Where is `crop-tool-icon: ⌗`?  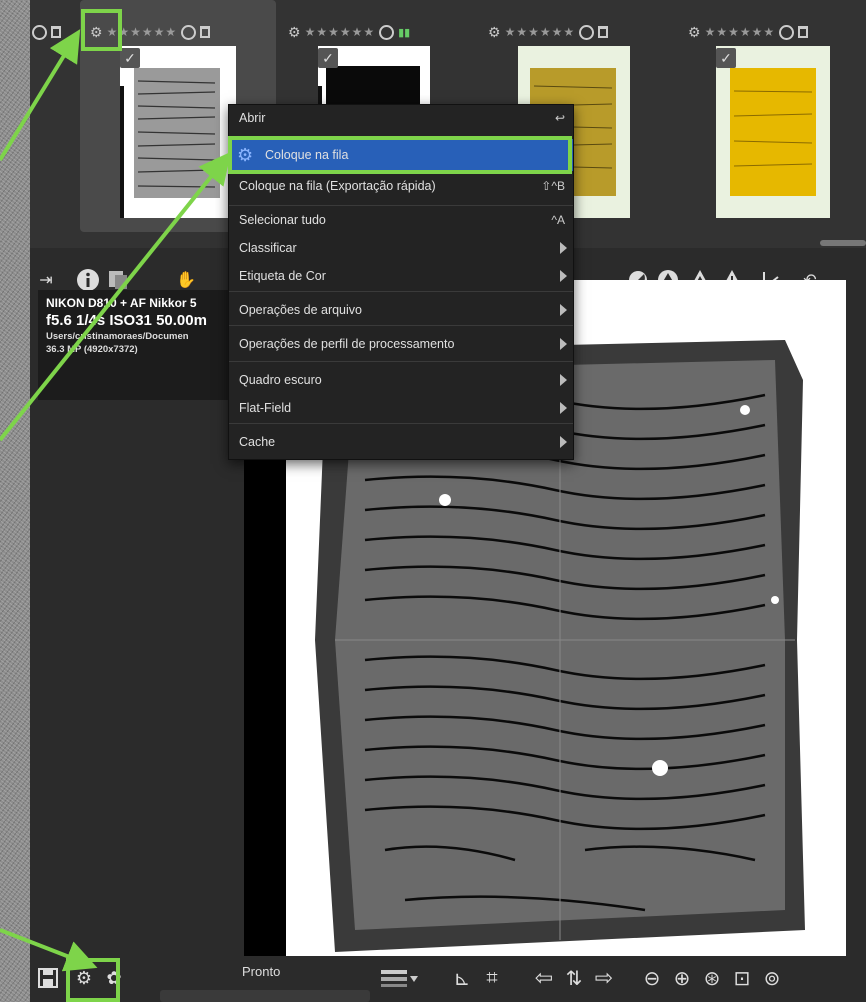 crop-tool-icon: ⌗ is located at coordinates (492, 978).